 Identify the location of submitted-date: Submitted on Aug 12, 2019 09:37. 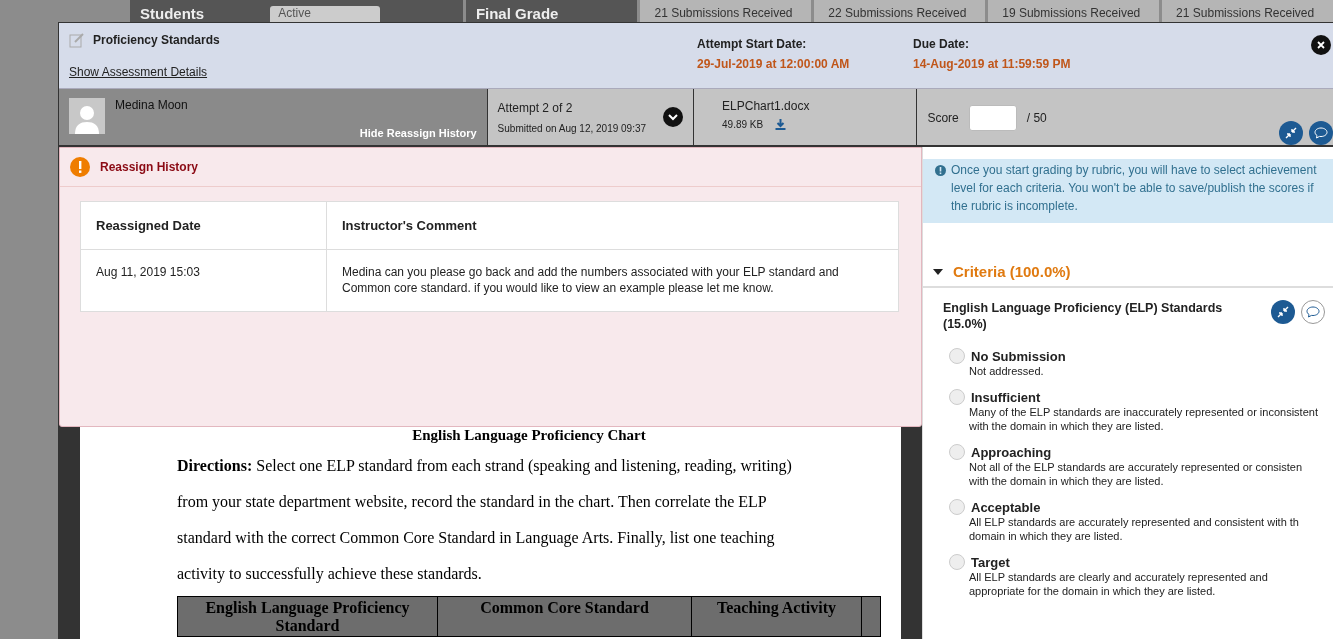
(572, 128).